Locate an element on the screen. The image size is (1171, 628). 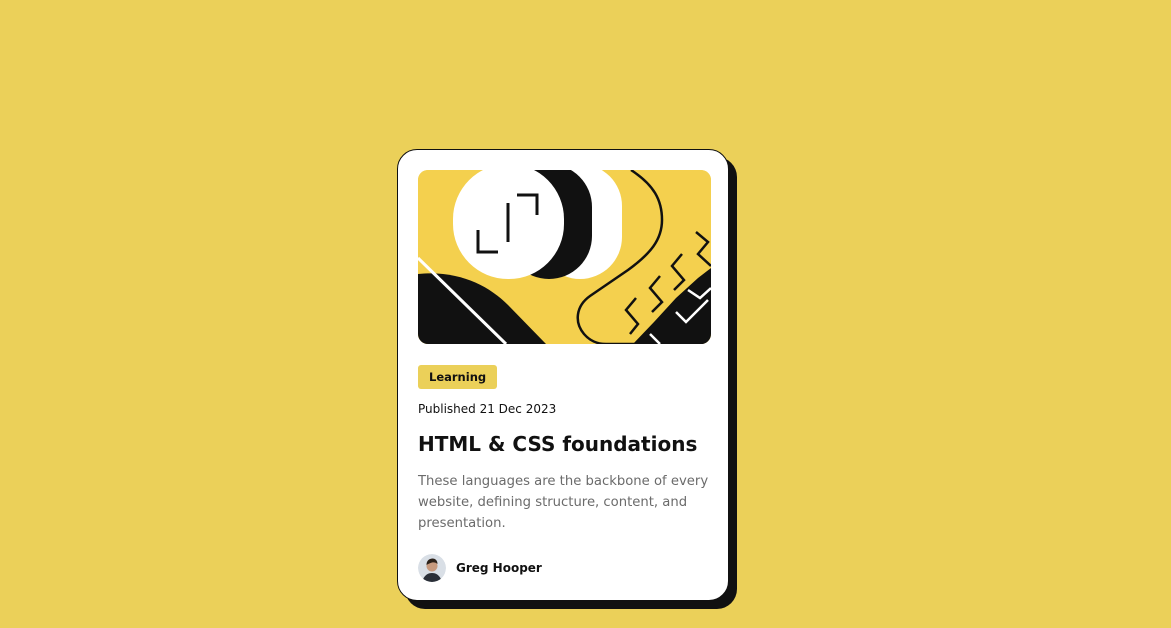
card-title: HTML & CSS foundations is located at coordinates (564, 444).